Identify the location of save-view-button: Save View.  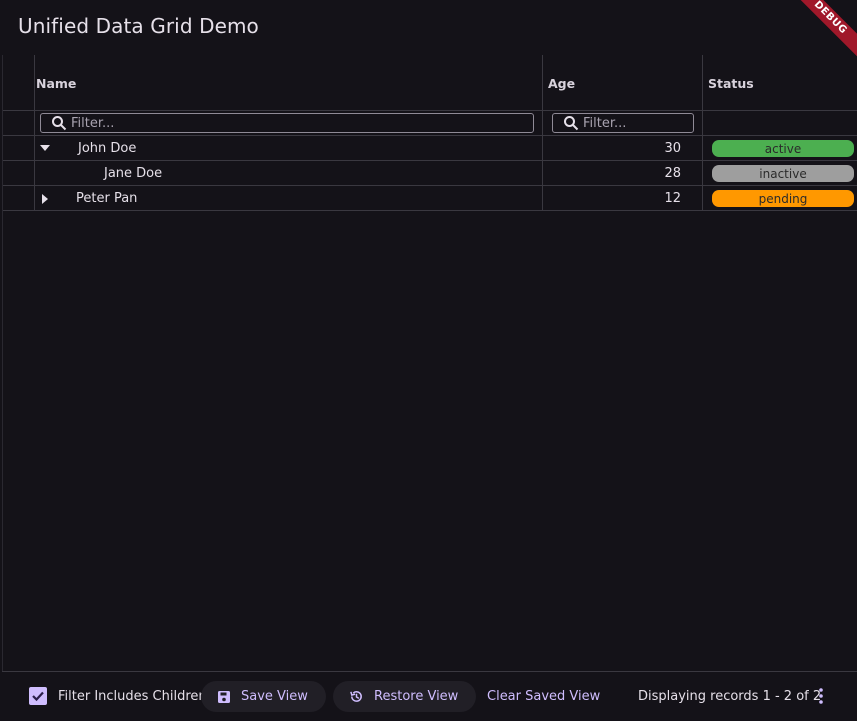
(263, 696).